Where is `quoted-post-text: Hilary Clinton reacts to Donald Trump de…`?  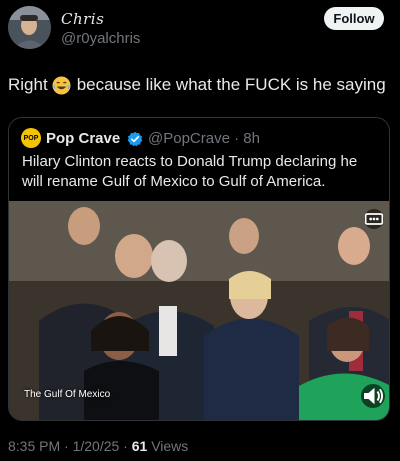 quoted-post-text: Hilary Clinton reacts to Donald Trump de… is located at coordinates (190, 171).